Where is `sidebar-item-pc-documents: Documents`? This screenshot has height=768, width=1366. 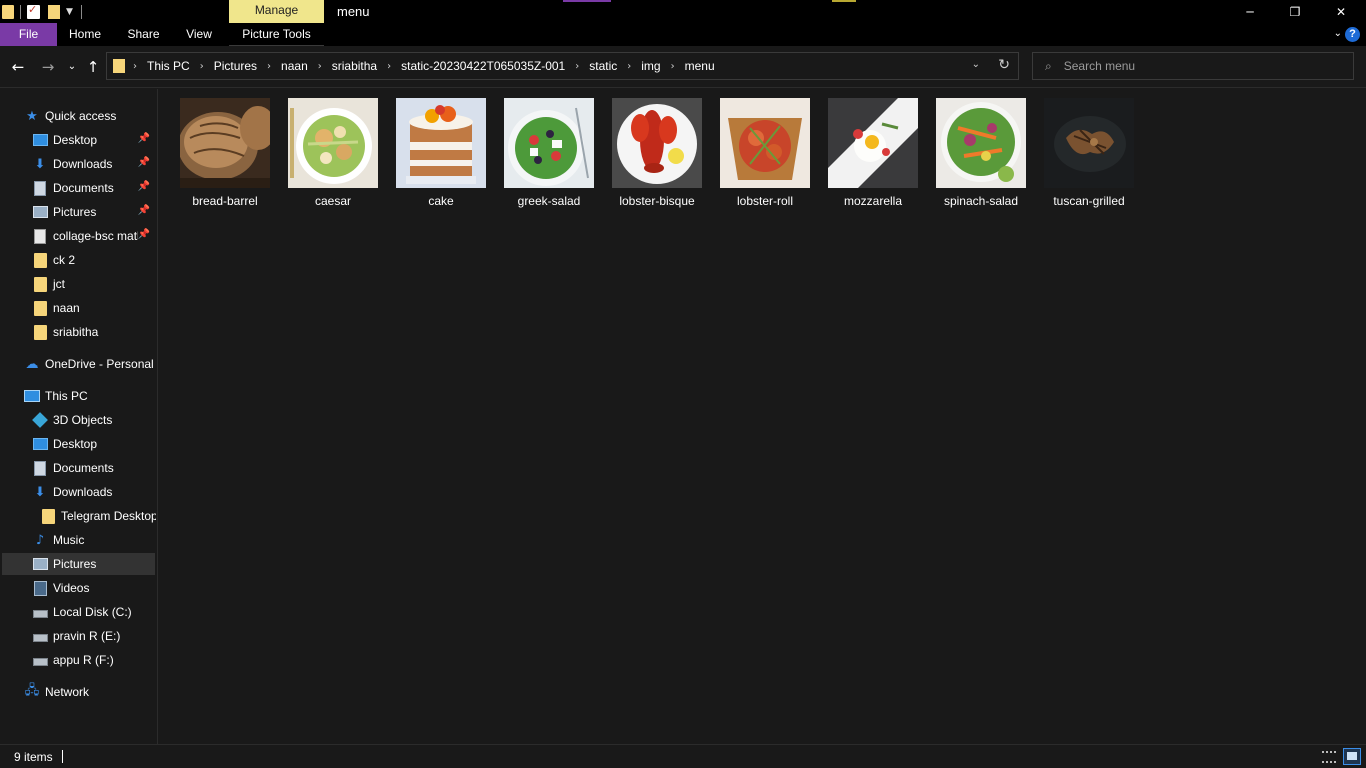 sidebar-item-pc-documents: Documents is located at coordinates (93, 468).